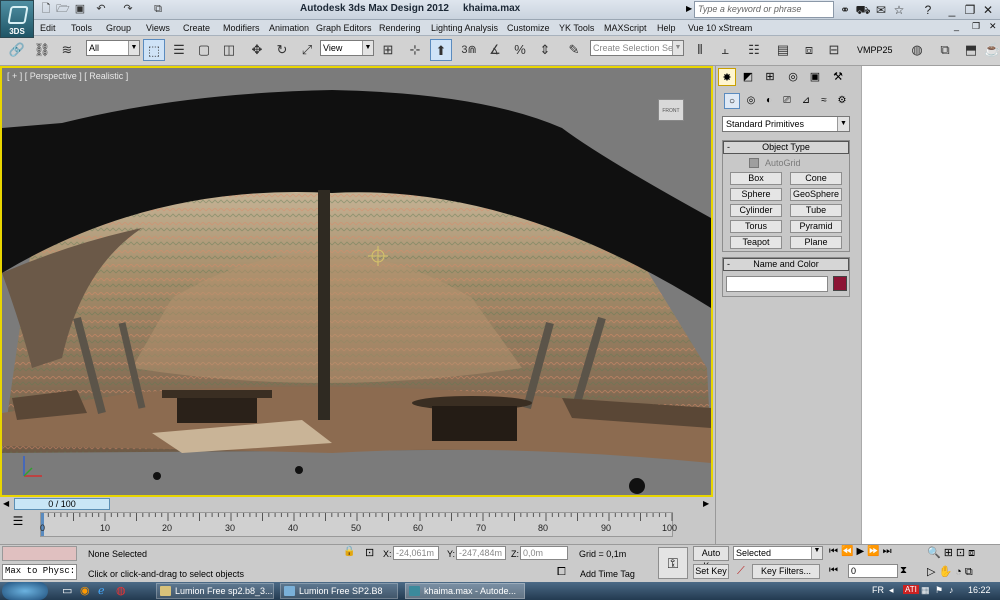  Describe the element at coordinates (835, 551) in the screenshot. I see `go-to-start-icon: ⏮` at that location.